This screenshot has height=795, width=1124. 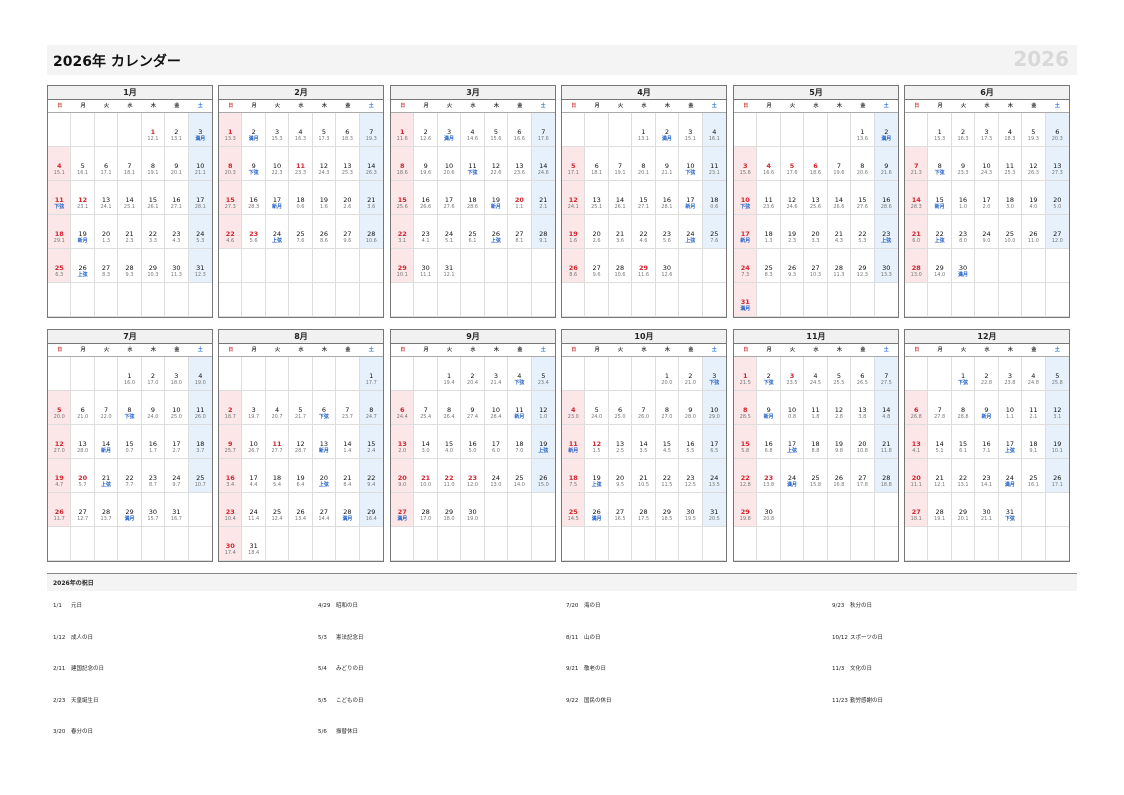 I want to click on day-cell: 16 28.3, so click(x=254, y=198).